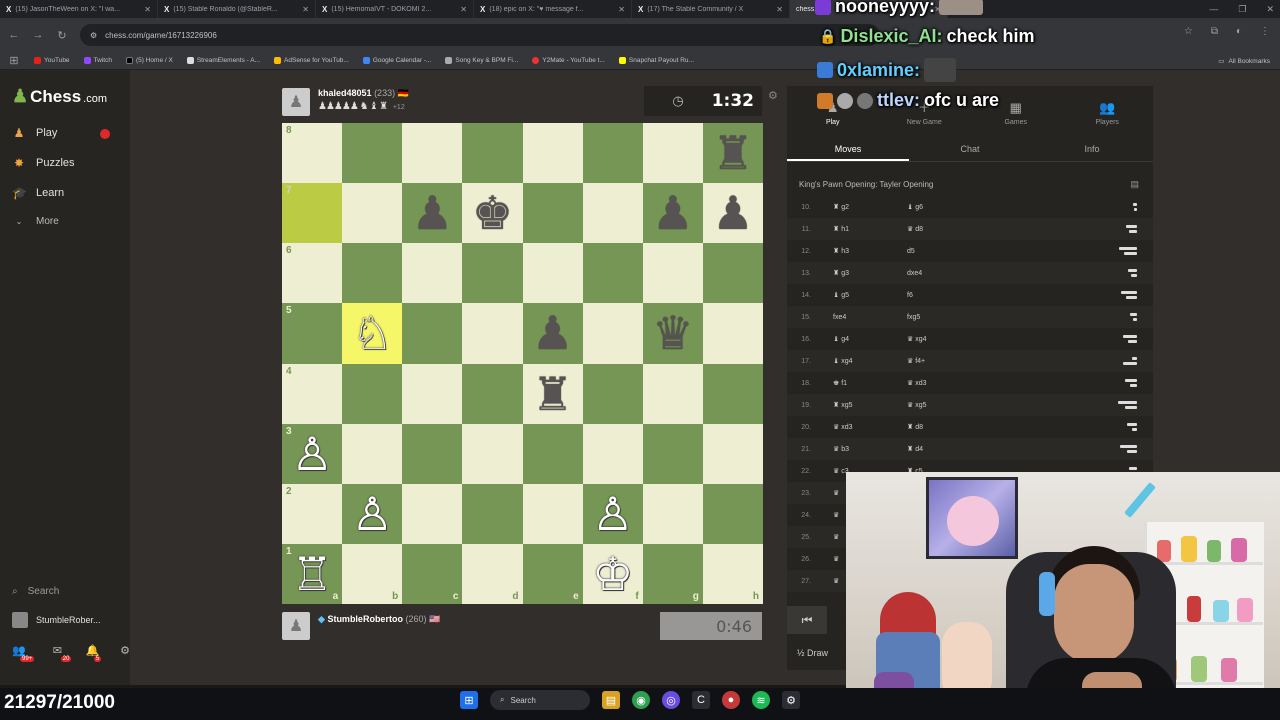 This screenshot has height=720, width=1280. What do you see at coordinates (672, 513) in the screenshot?
I see `square-g2` at bounding box center [672, 513].